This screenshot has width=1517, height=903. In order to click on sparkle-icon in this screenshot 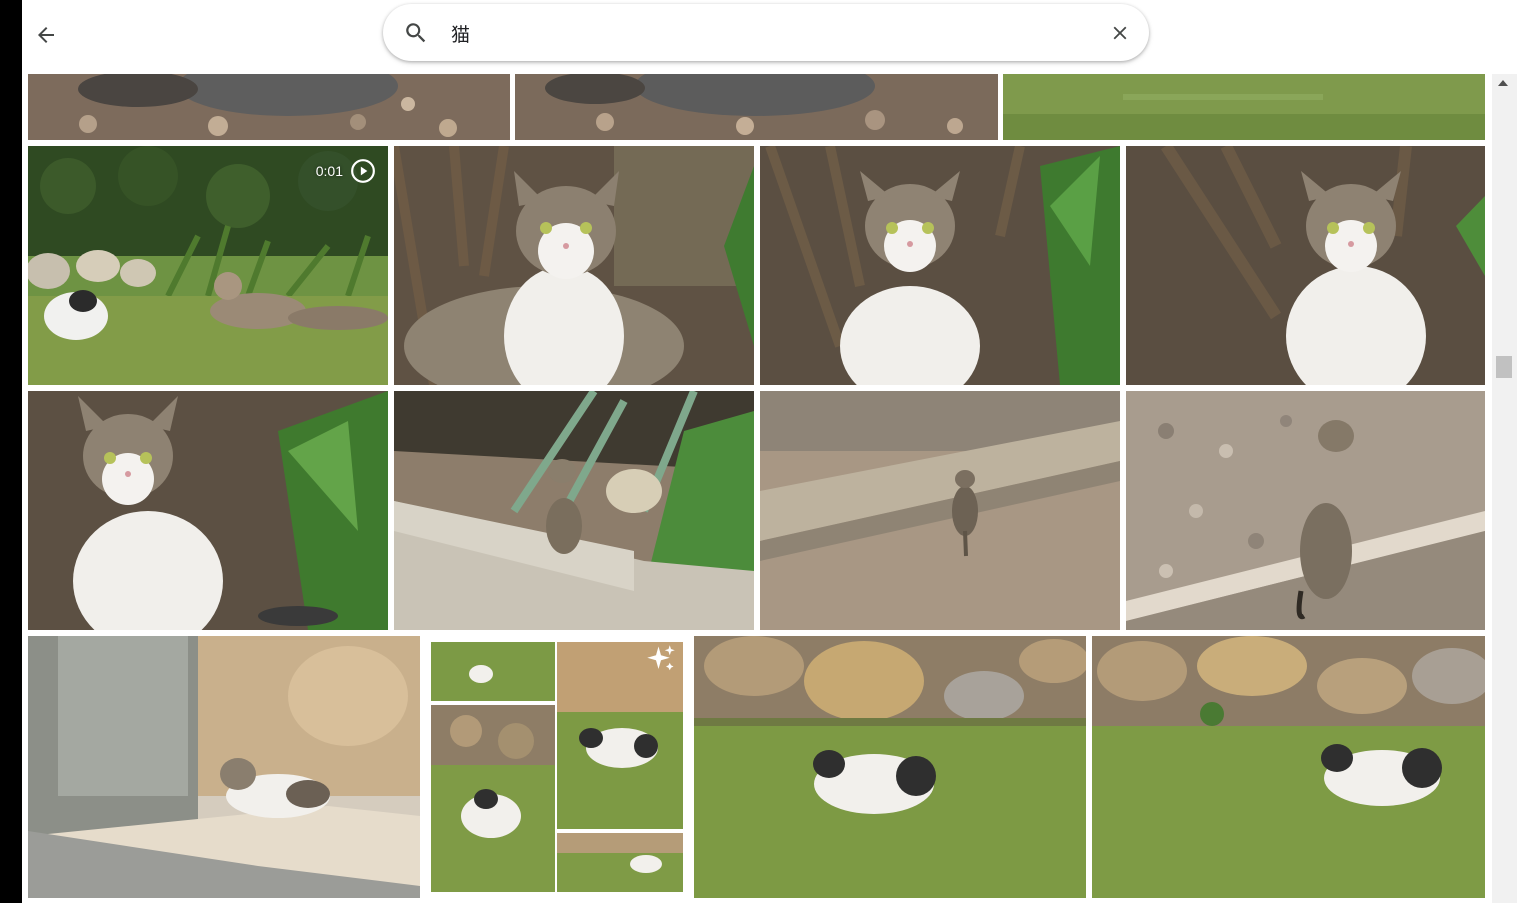, I will do `click(661, 658)`.